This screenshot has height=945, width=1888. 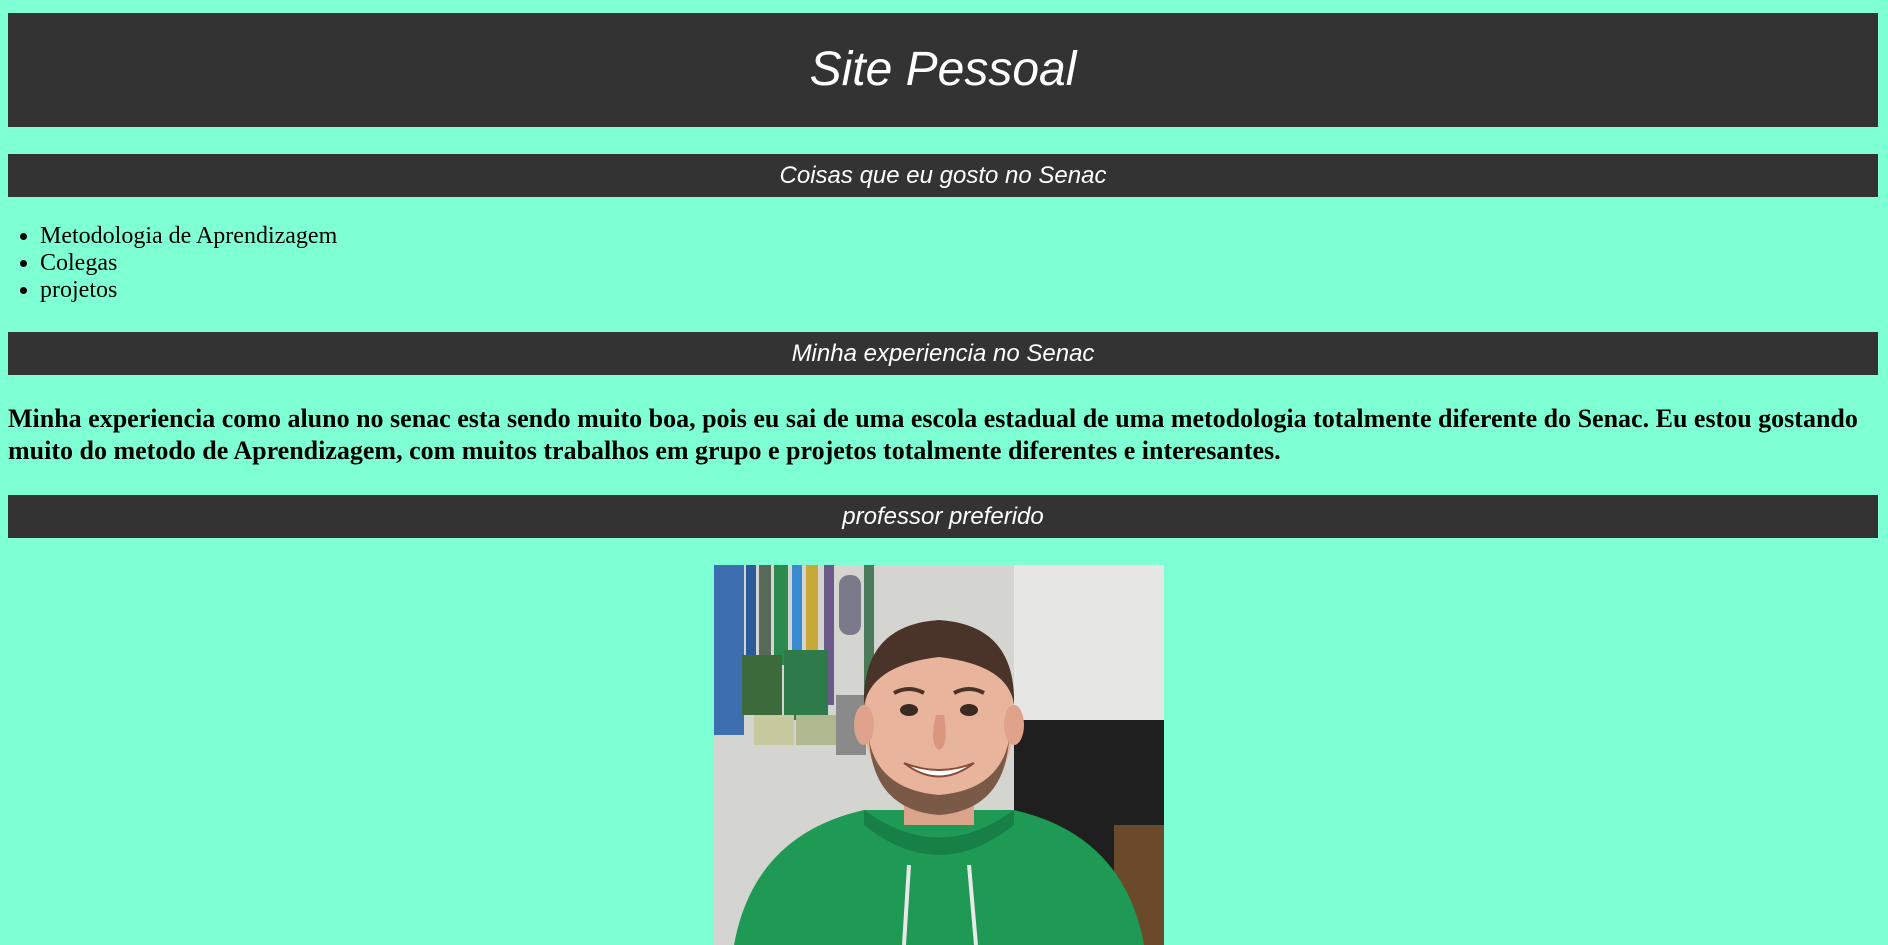 I want to click on experience-section-header: Minha experiencia no Senac, so click(x=943, y=353).